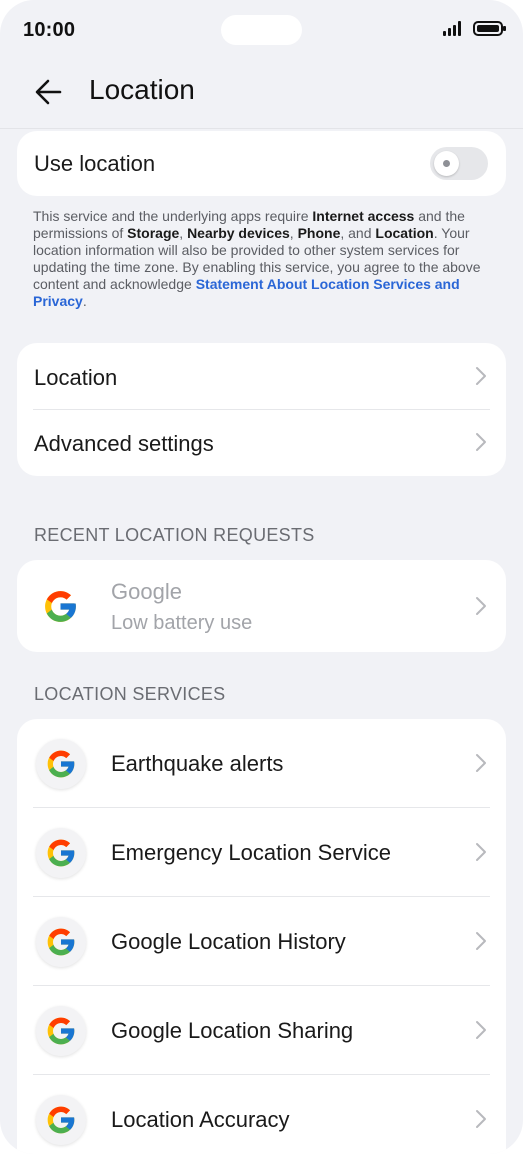 The image size is (523, 1154). I want to click on recent-requests-header: RECENT LOCATION REQUESTS, so click(174, 535).